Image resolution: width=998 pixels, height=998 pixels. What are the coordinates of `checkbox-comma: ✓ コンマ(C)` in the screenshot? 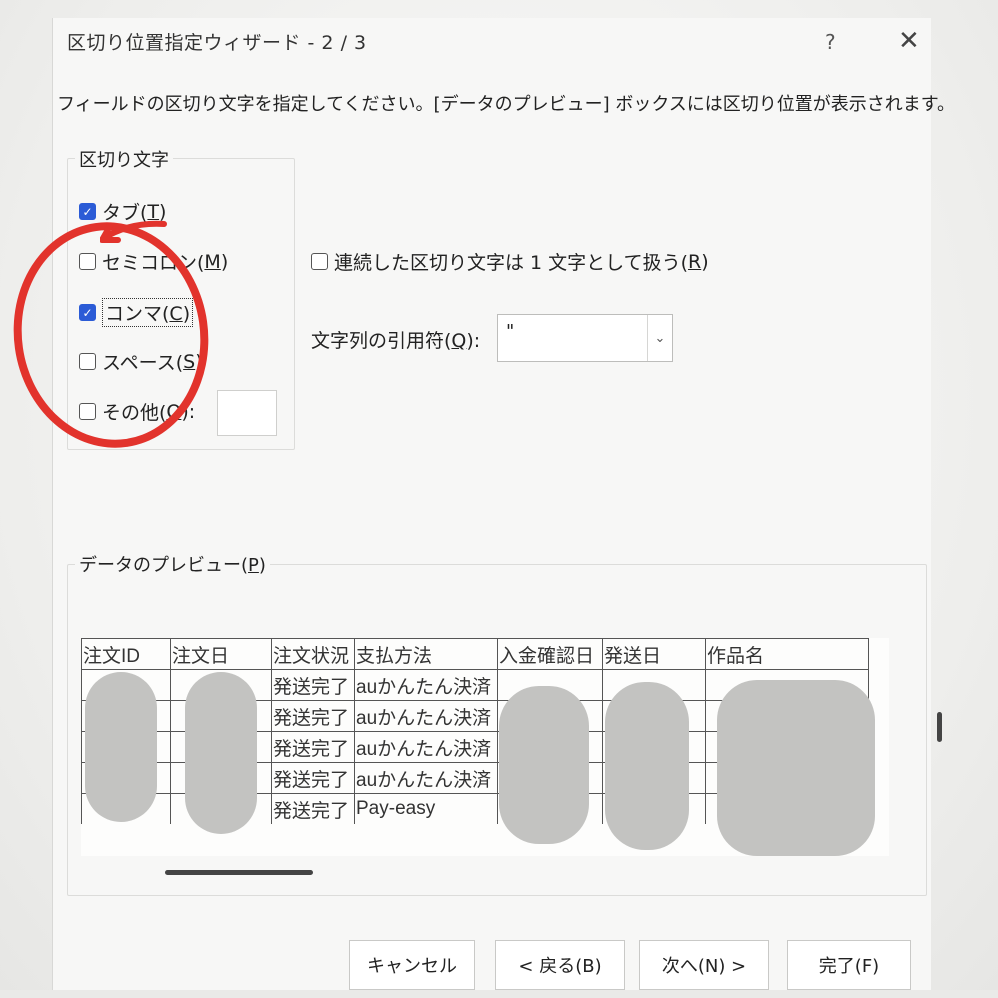 It's located at (136, 312).